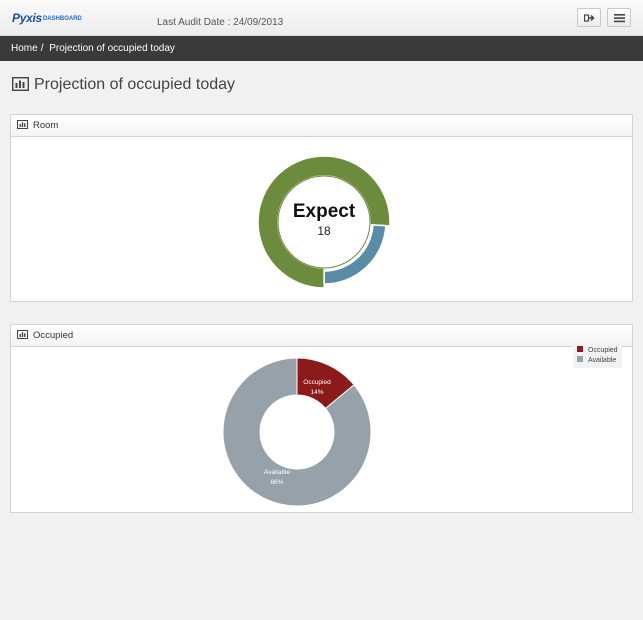  Describe the element at coordinates (324, 211) in the screenshot. I see `ring-center-title: Expect` at that location.